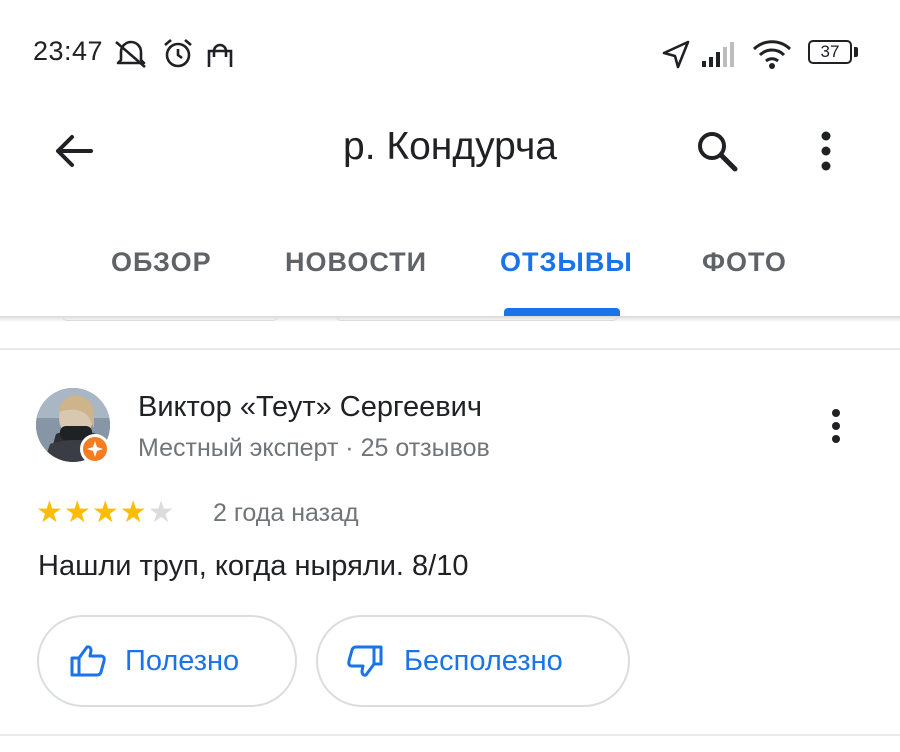  What do you see at coordinates (161, 512) in the screenshot?
I see `star-empty-icon: ★` at bounding box center [161, 512].